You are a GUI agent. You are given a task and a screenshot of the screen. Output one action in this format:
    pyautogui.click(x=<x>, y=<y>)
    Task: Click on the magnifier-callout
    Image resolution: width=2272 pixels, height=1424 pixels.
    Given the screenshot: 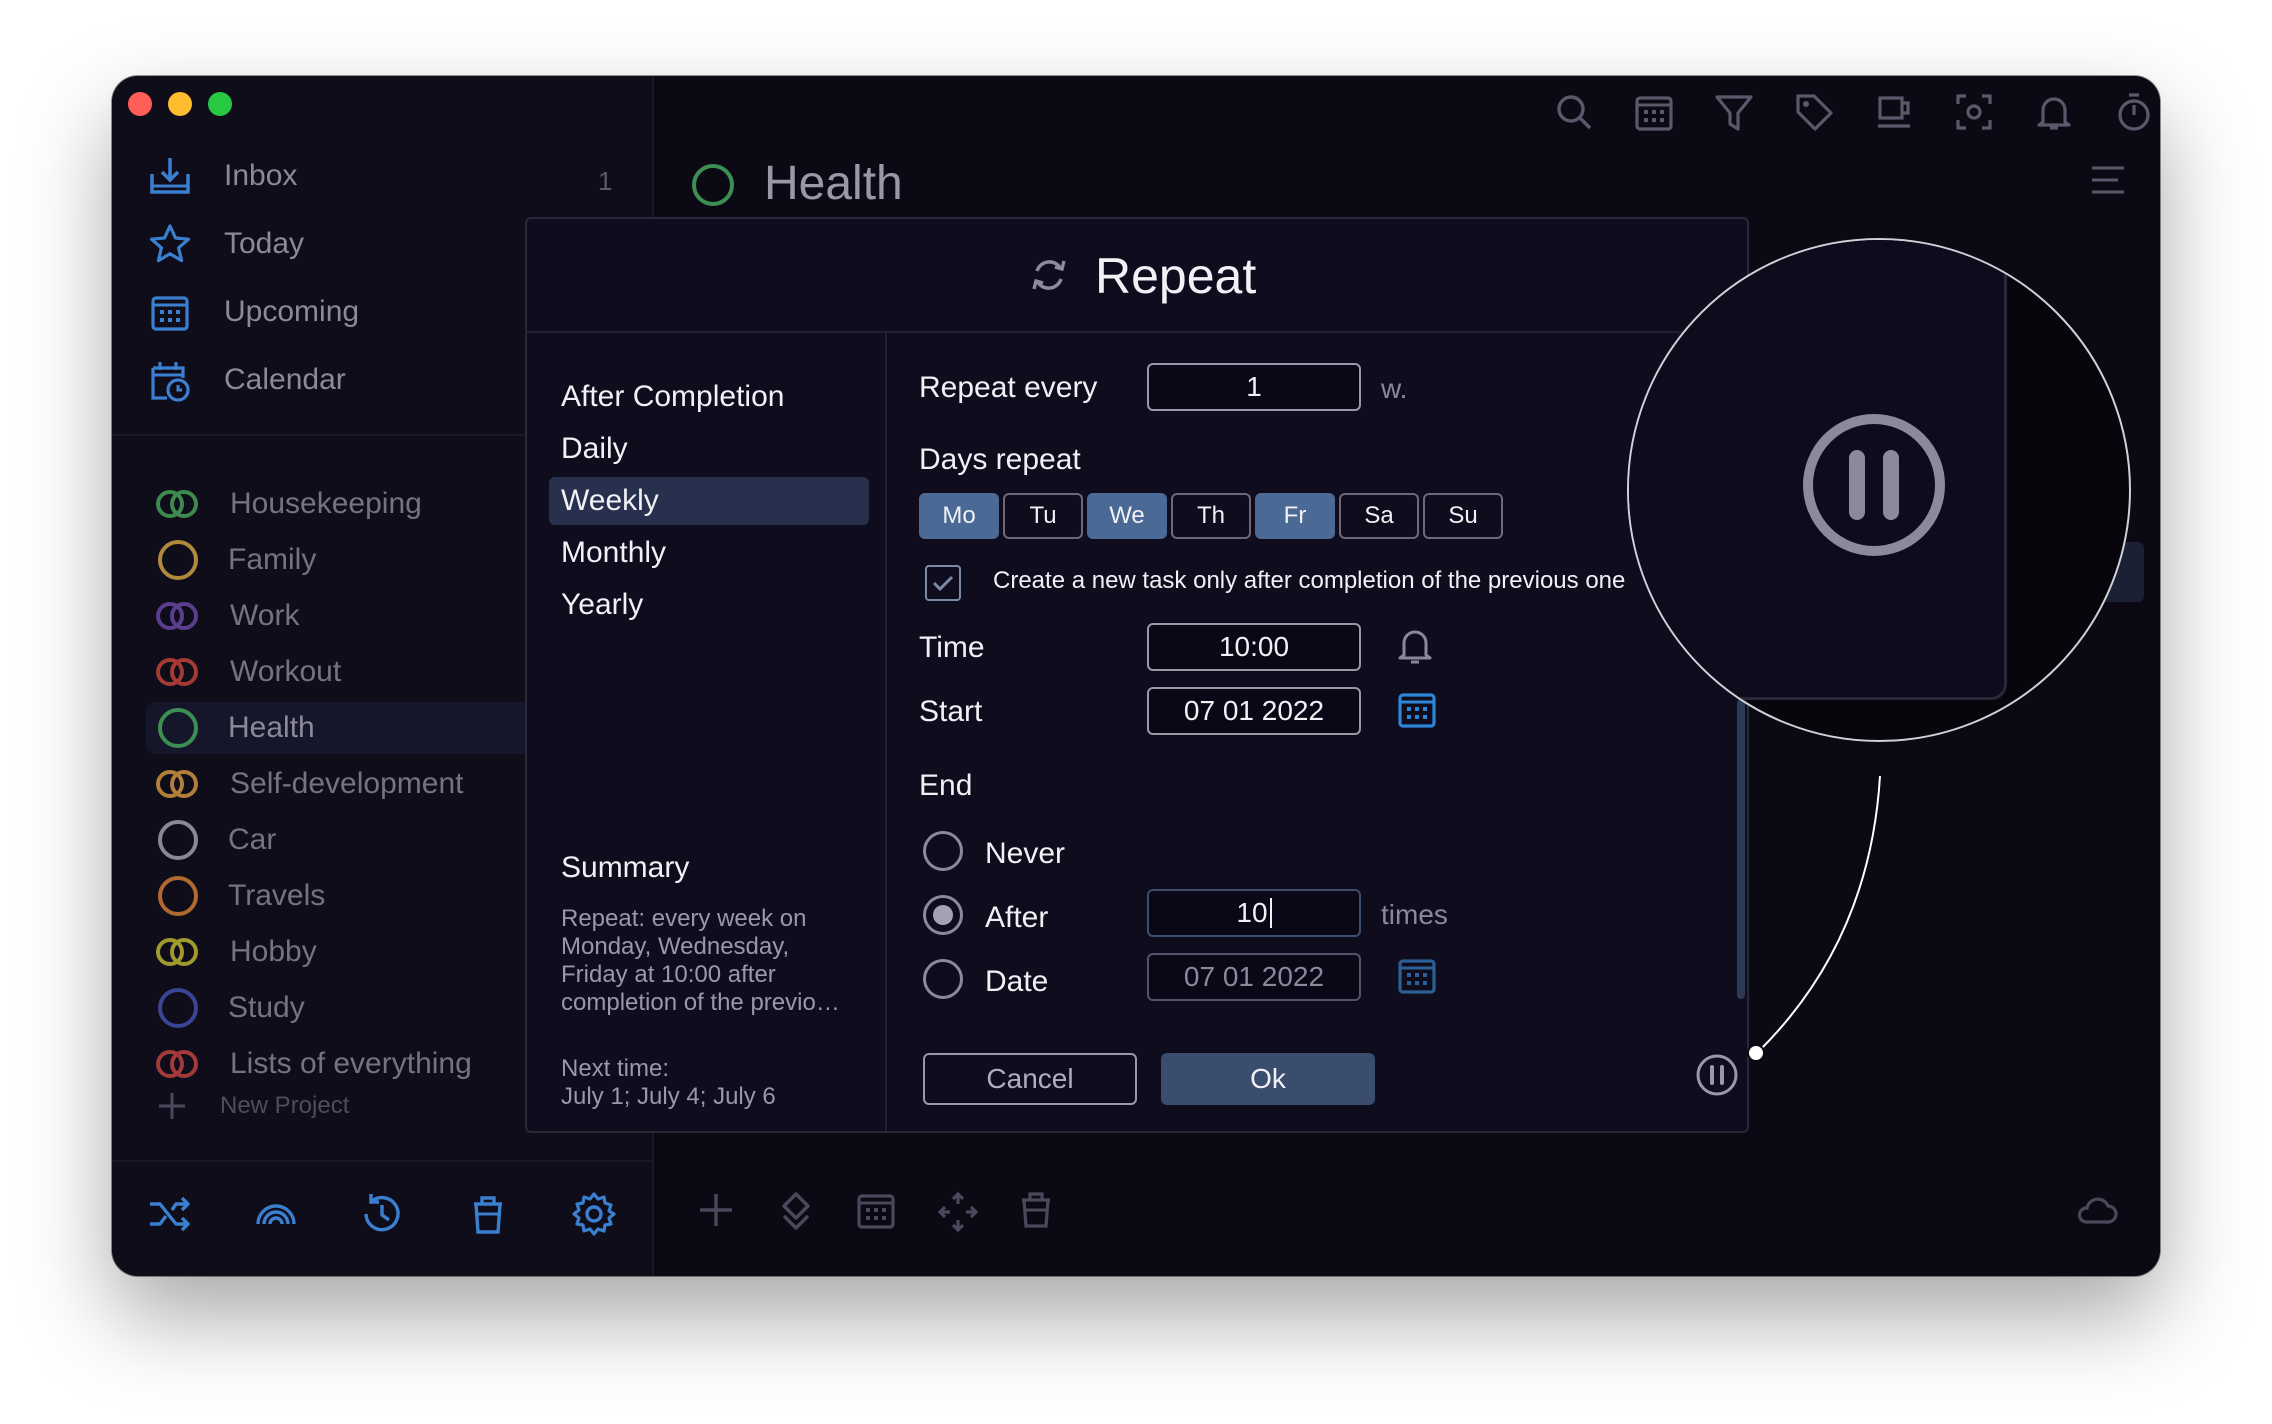 What is the action you would take?
    pyautogui.click(x=1879, y=490)
    